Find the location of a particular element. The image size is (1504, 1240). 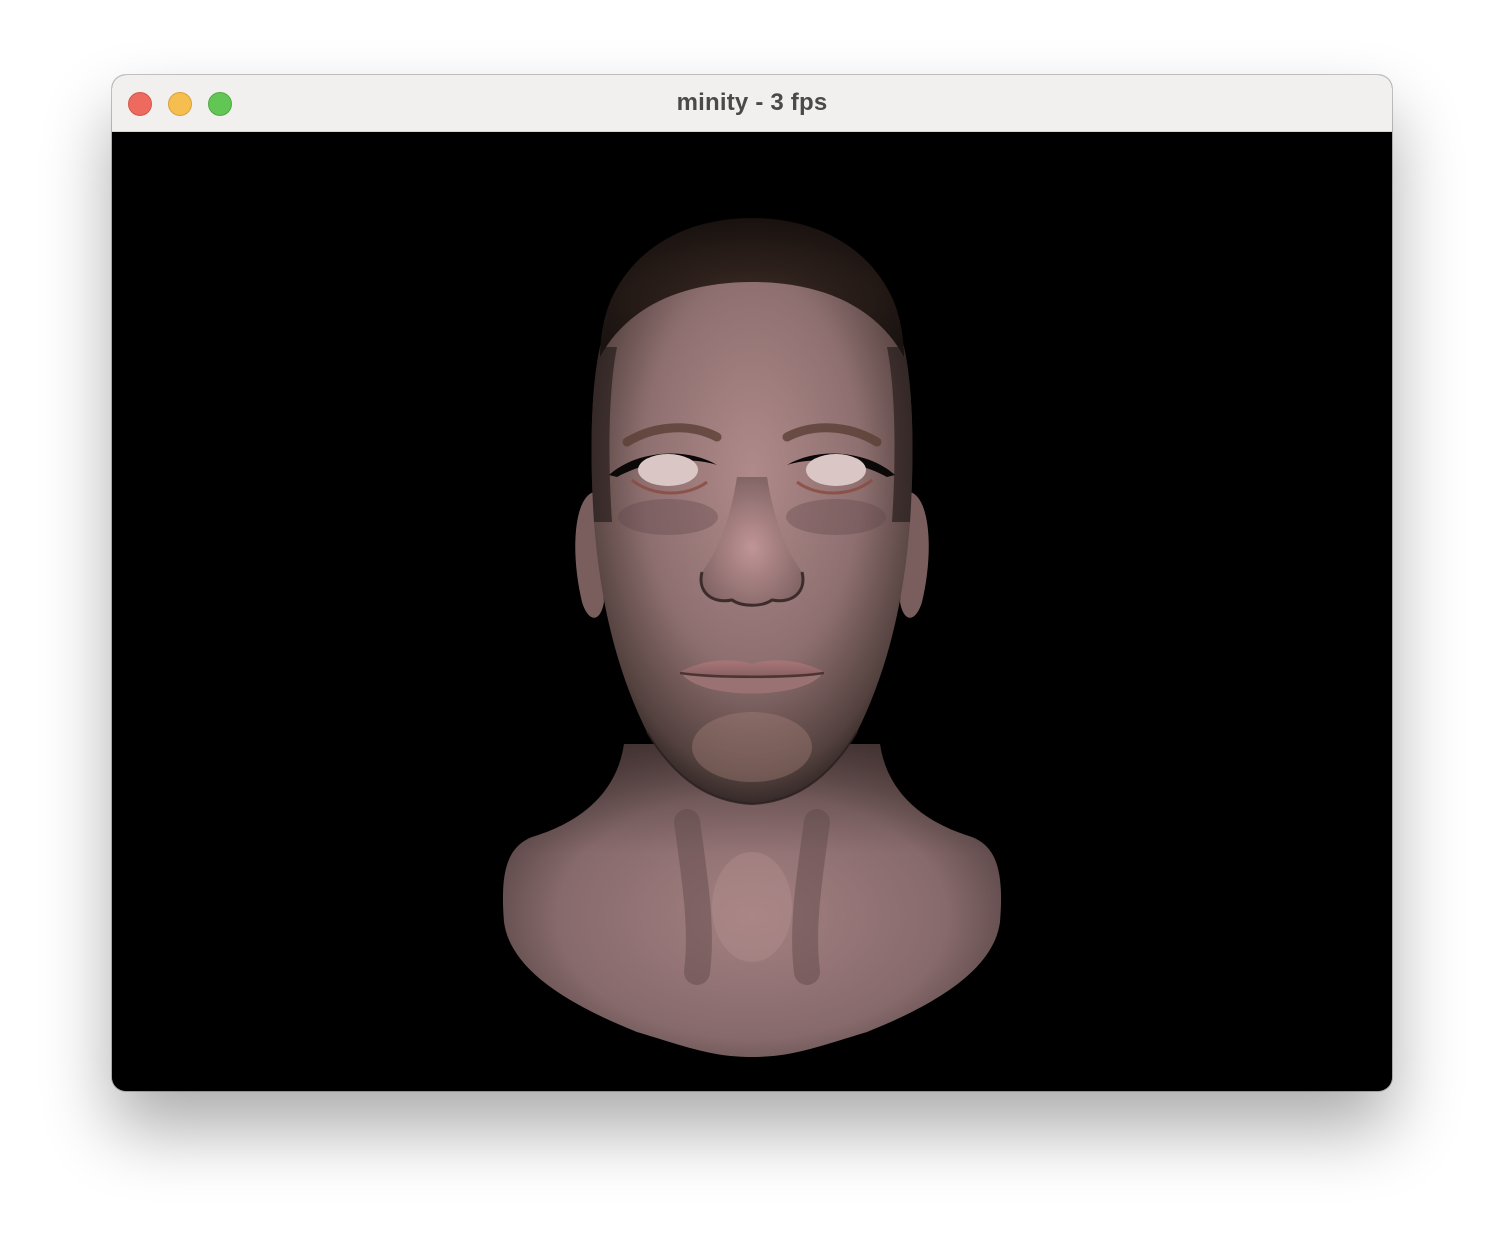

left-eye is located at coordinates (668, 470).